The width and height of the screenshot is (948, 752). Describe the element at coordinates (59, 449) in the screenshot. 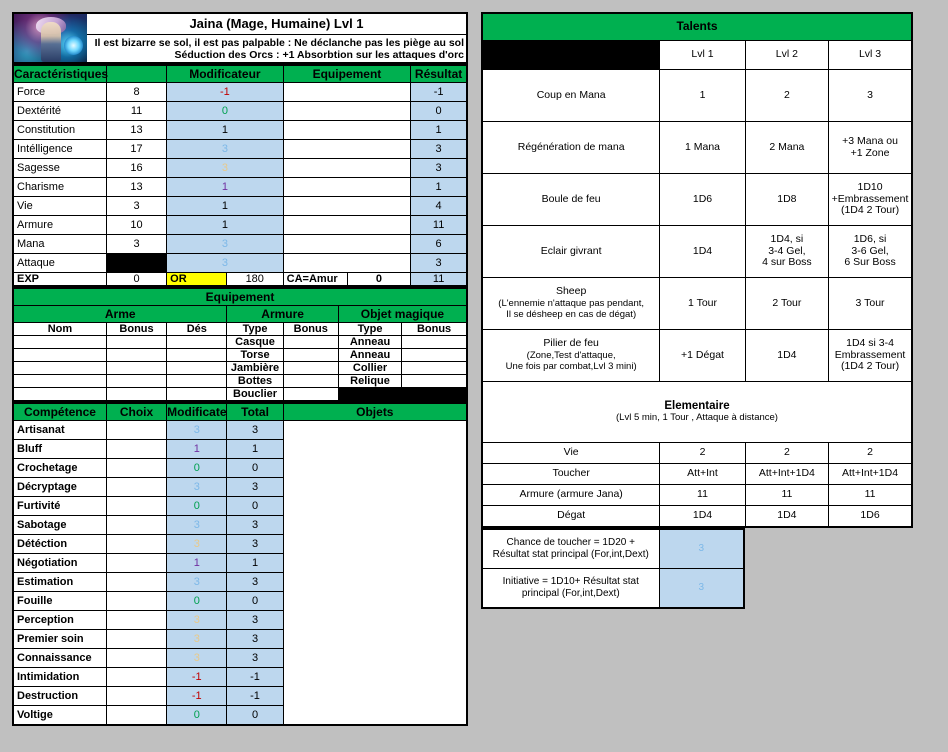

I see `skill-name: Bluff` at that location.